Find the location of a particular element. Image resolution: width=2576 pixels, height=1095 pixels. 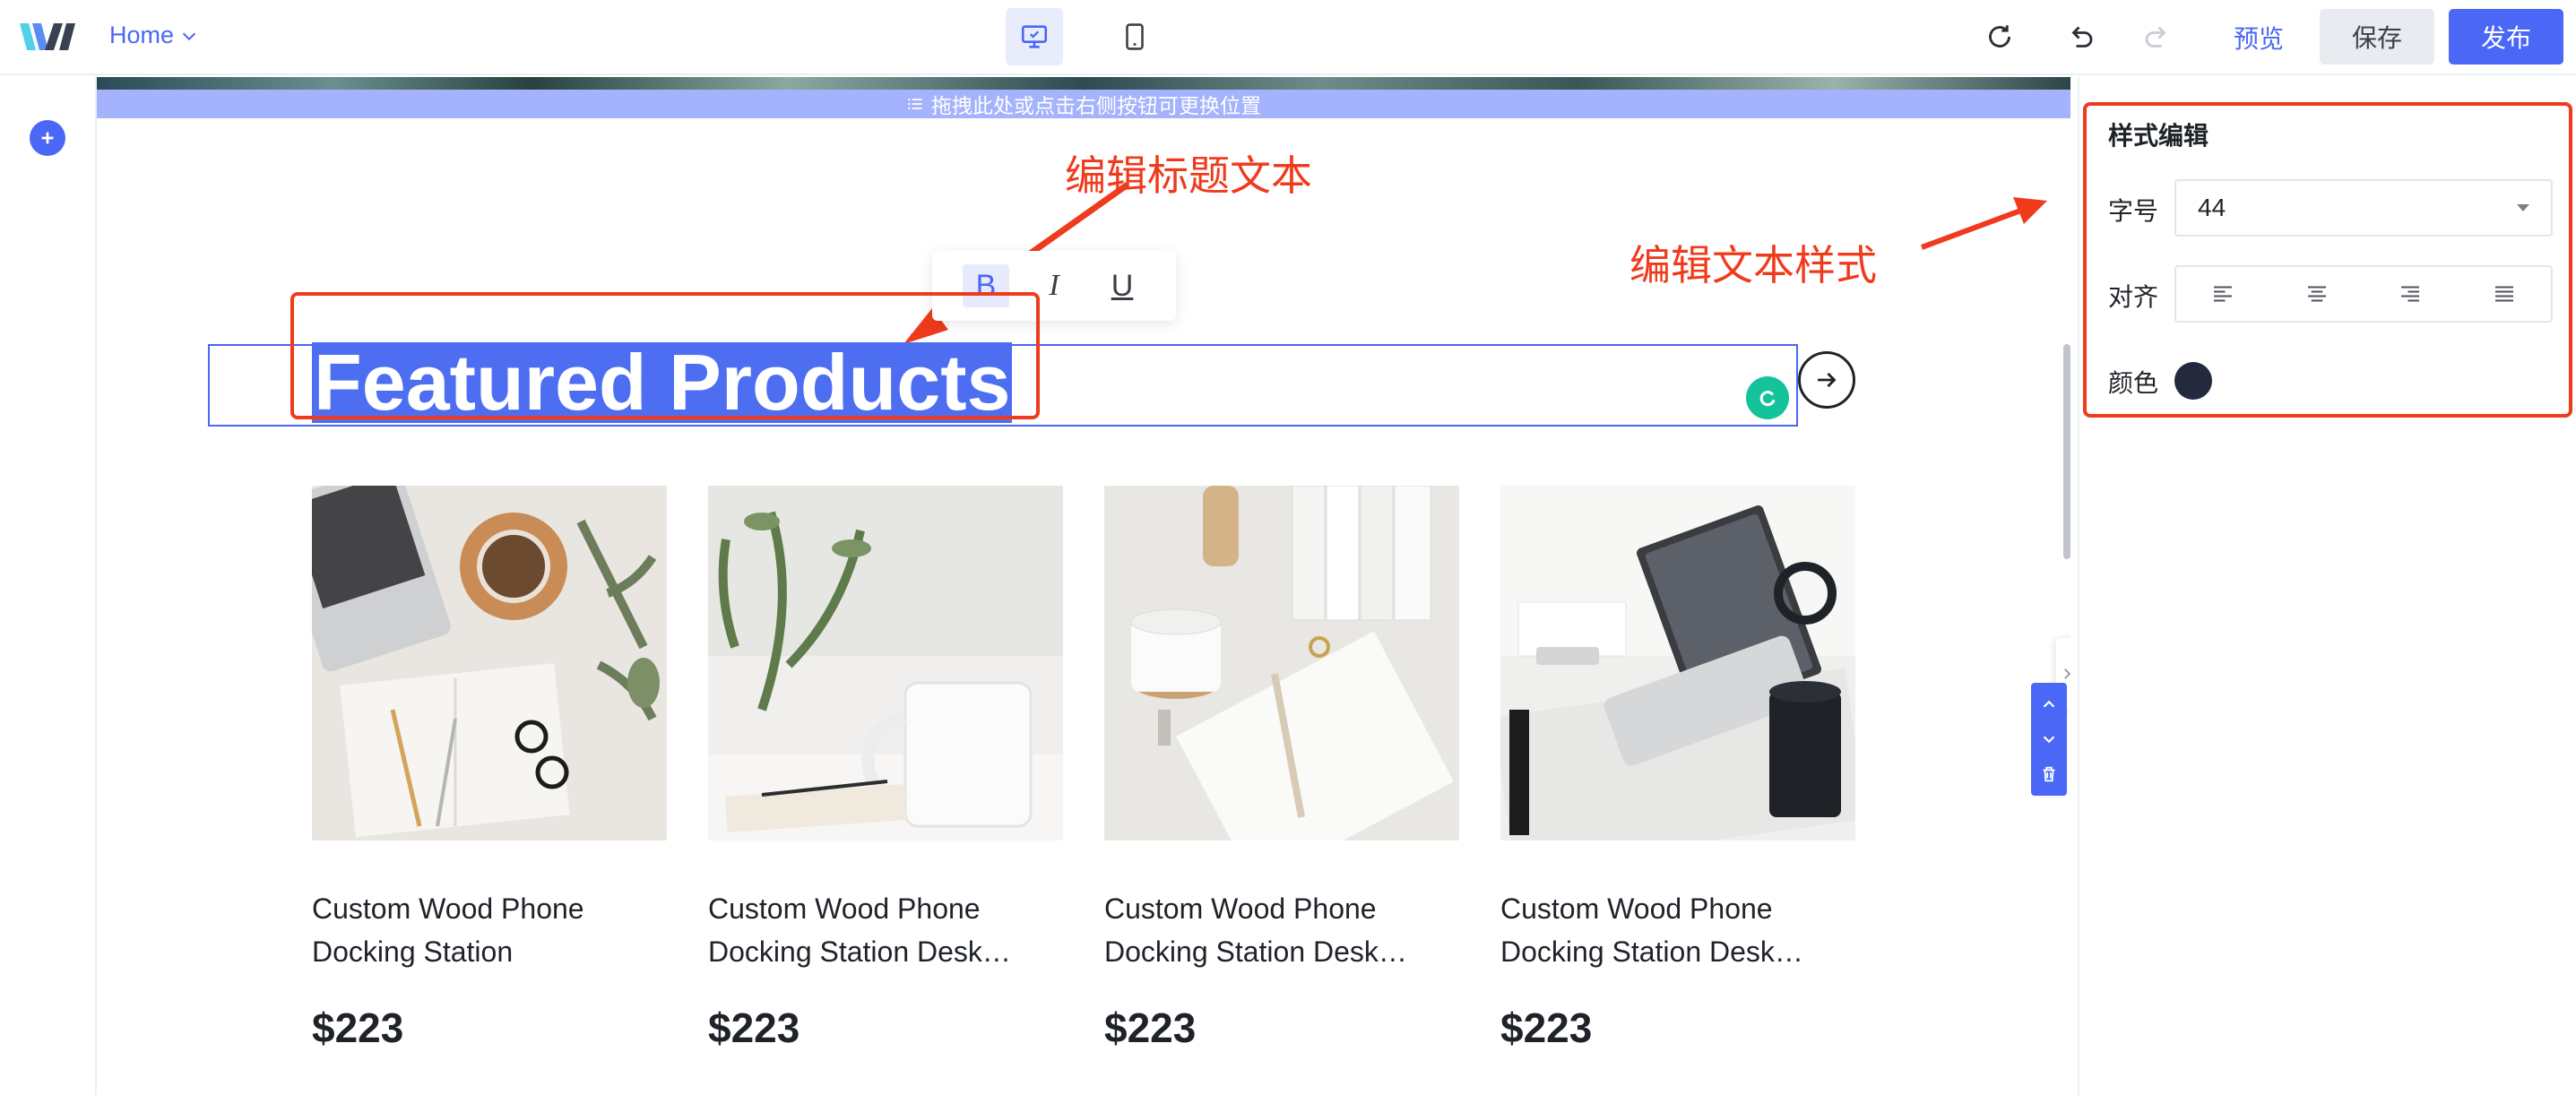

section-drag-handle: 拖拽此处或点击右侧按钮可更换位置 is located at coordinates (1083, 104).